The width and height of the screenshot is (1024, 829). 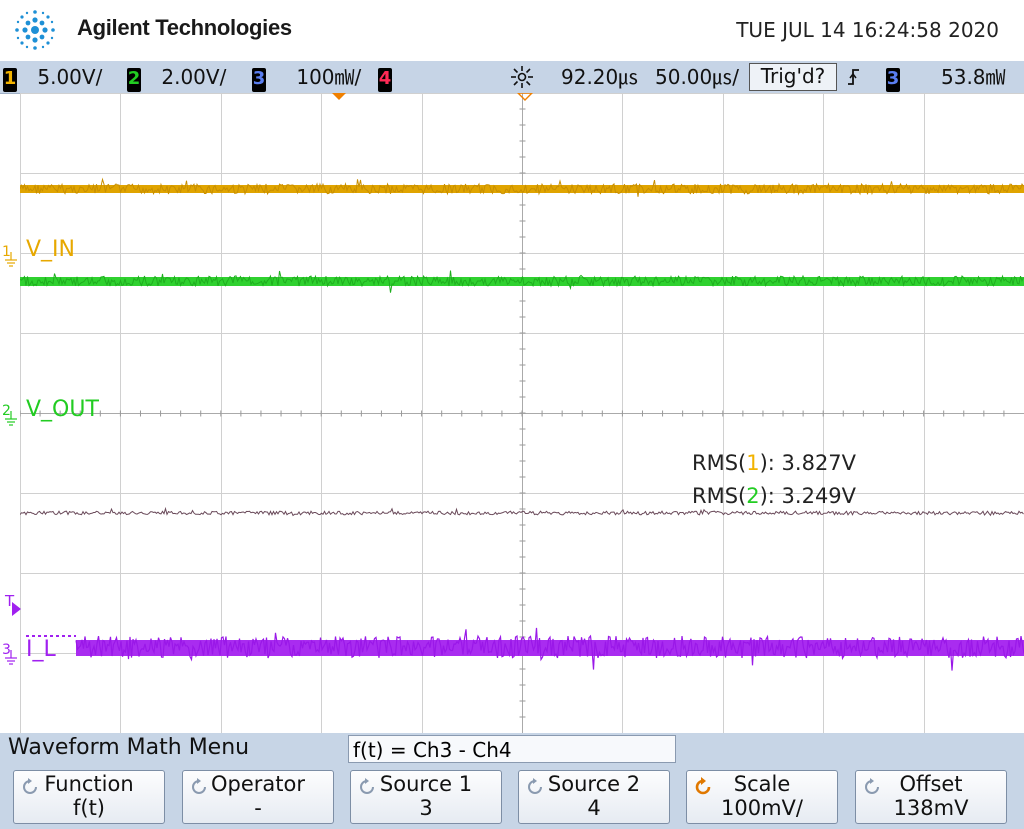 I want to click on measurement-rms-ch1: RMS(1): 3.827V, so click(x=774, y=463).